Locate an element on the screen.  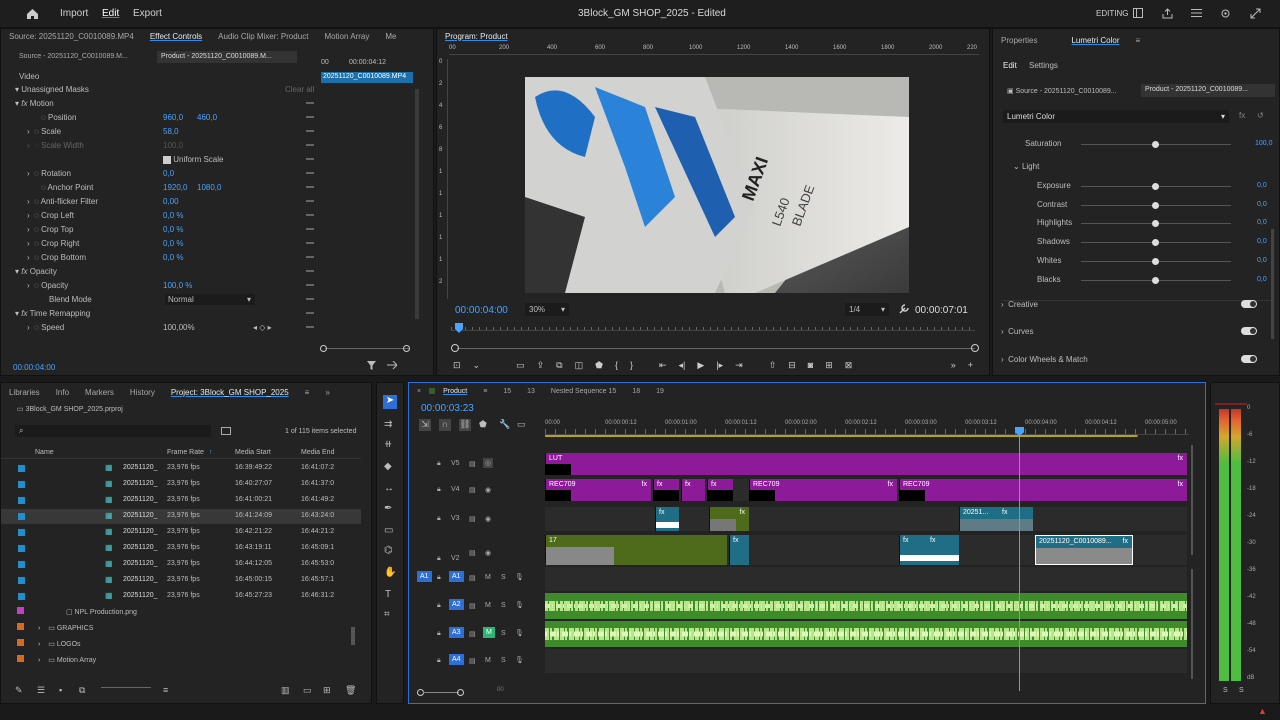
step-forward-icon: |▸ is located at coordinates (719, 365).